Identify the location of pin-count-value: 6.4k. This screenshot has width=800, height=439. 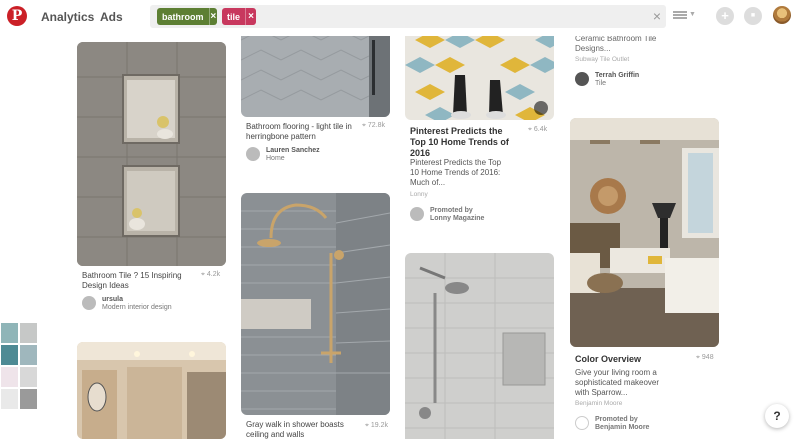
(540, 129).